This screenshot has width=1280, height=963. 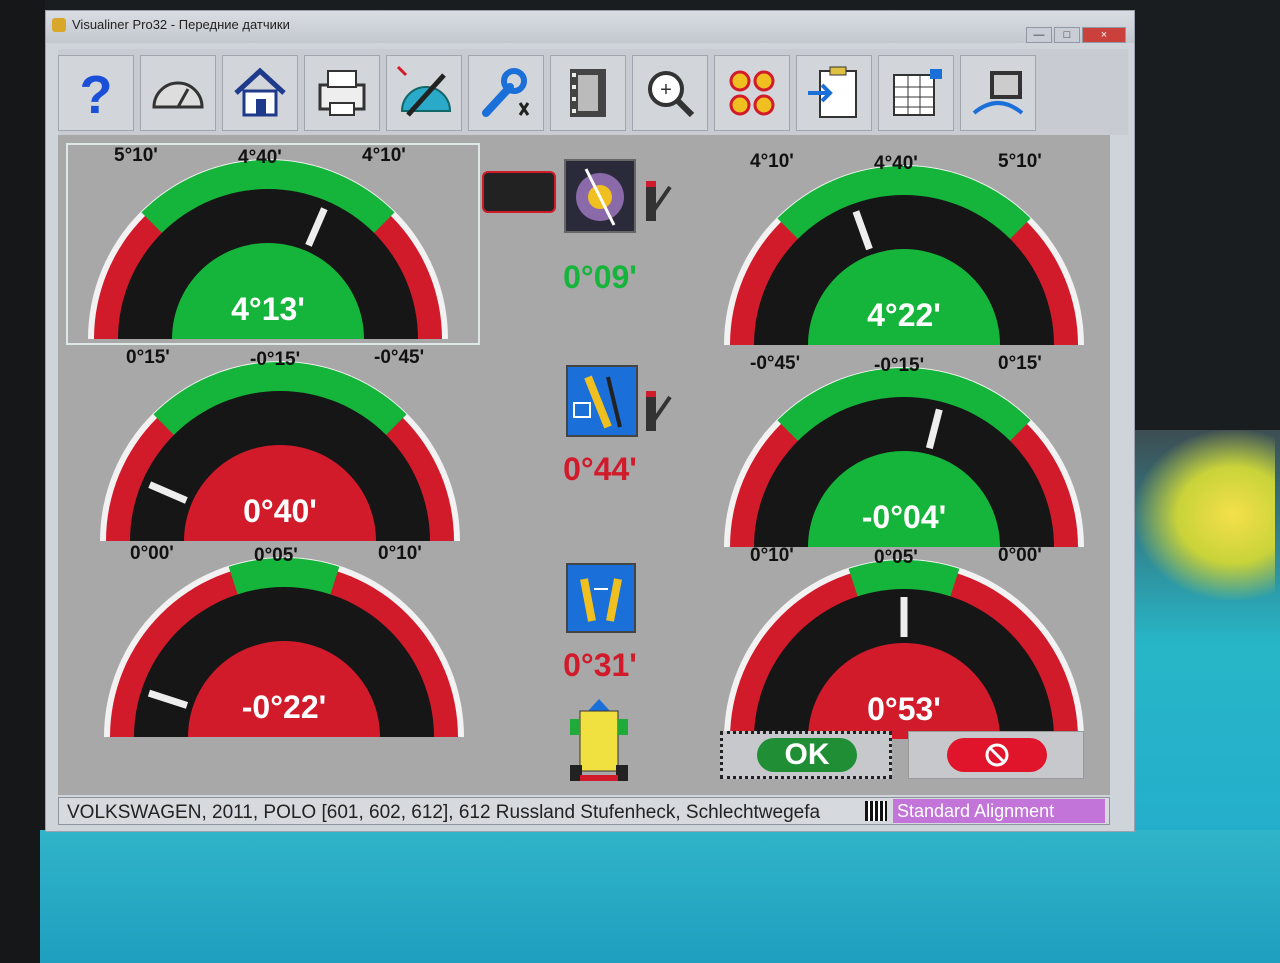 I want to click on window-title: Visualiner Pro32 - Передние датчики, so click(x=181, y=24).